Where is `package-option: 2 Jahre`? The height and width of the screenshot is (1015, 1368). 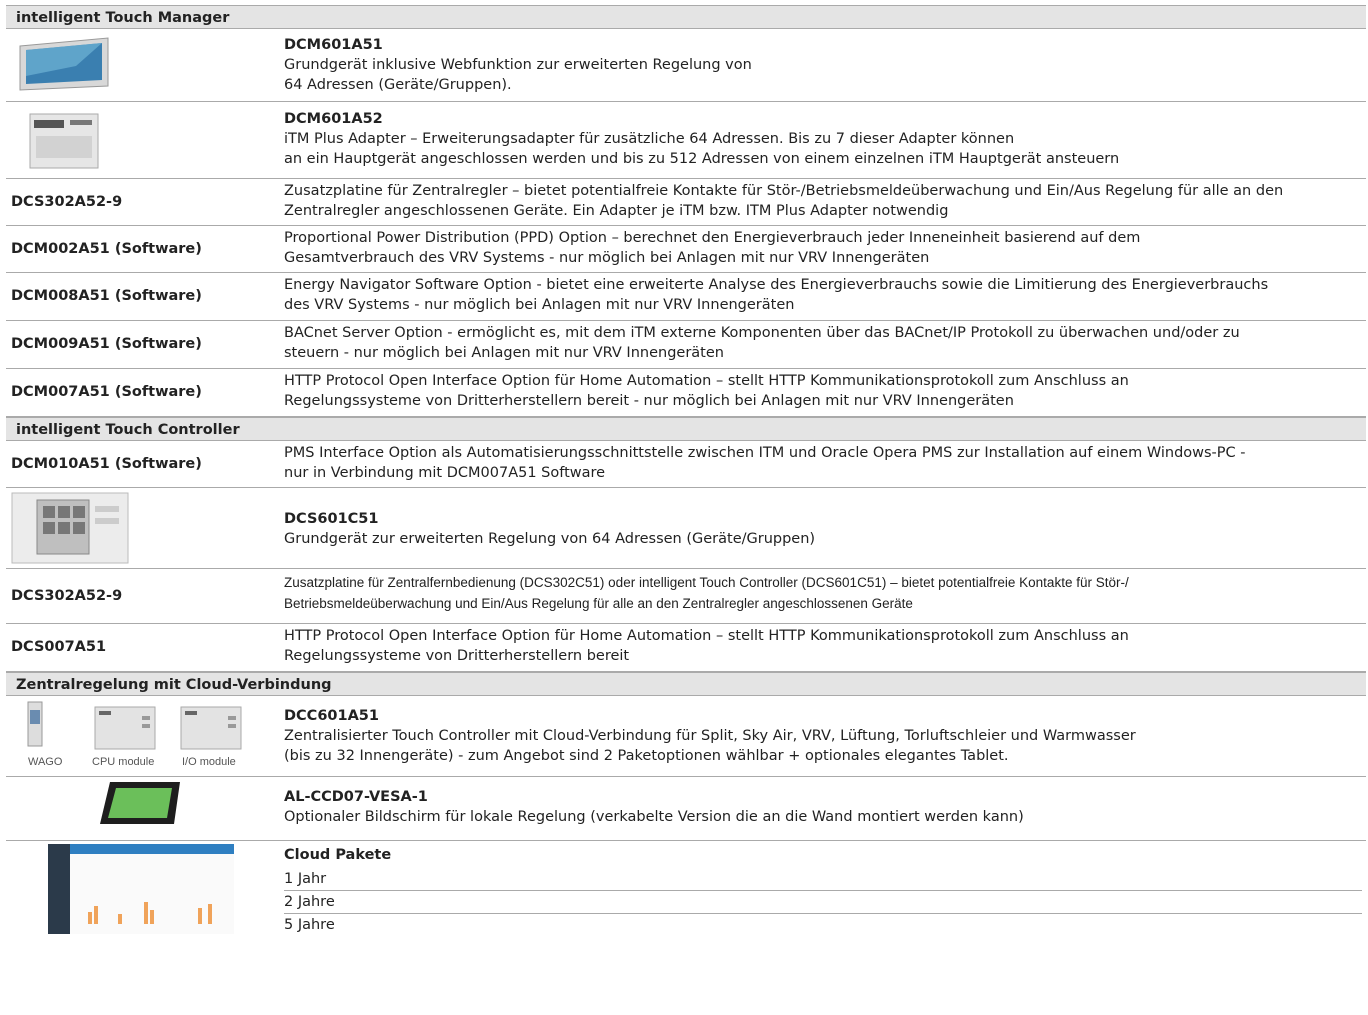
package-option: 2 Jahre is located at coordinates (823, 902).